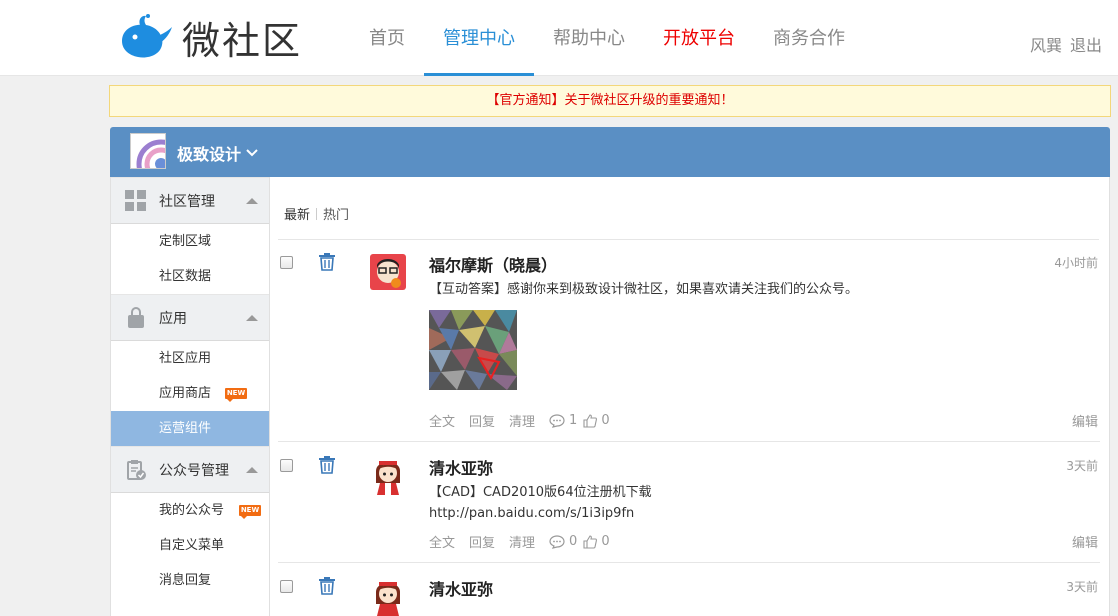 The height and width of the screenshot is (616, 1118). What do you see at coordinates (135, 200) in the screenshot?
I see `grid-icon` at bounding box center [135, 200].